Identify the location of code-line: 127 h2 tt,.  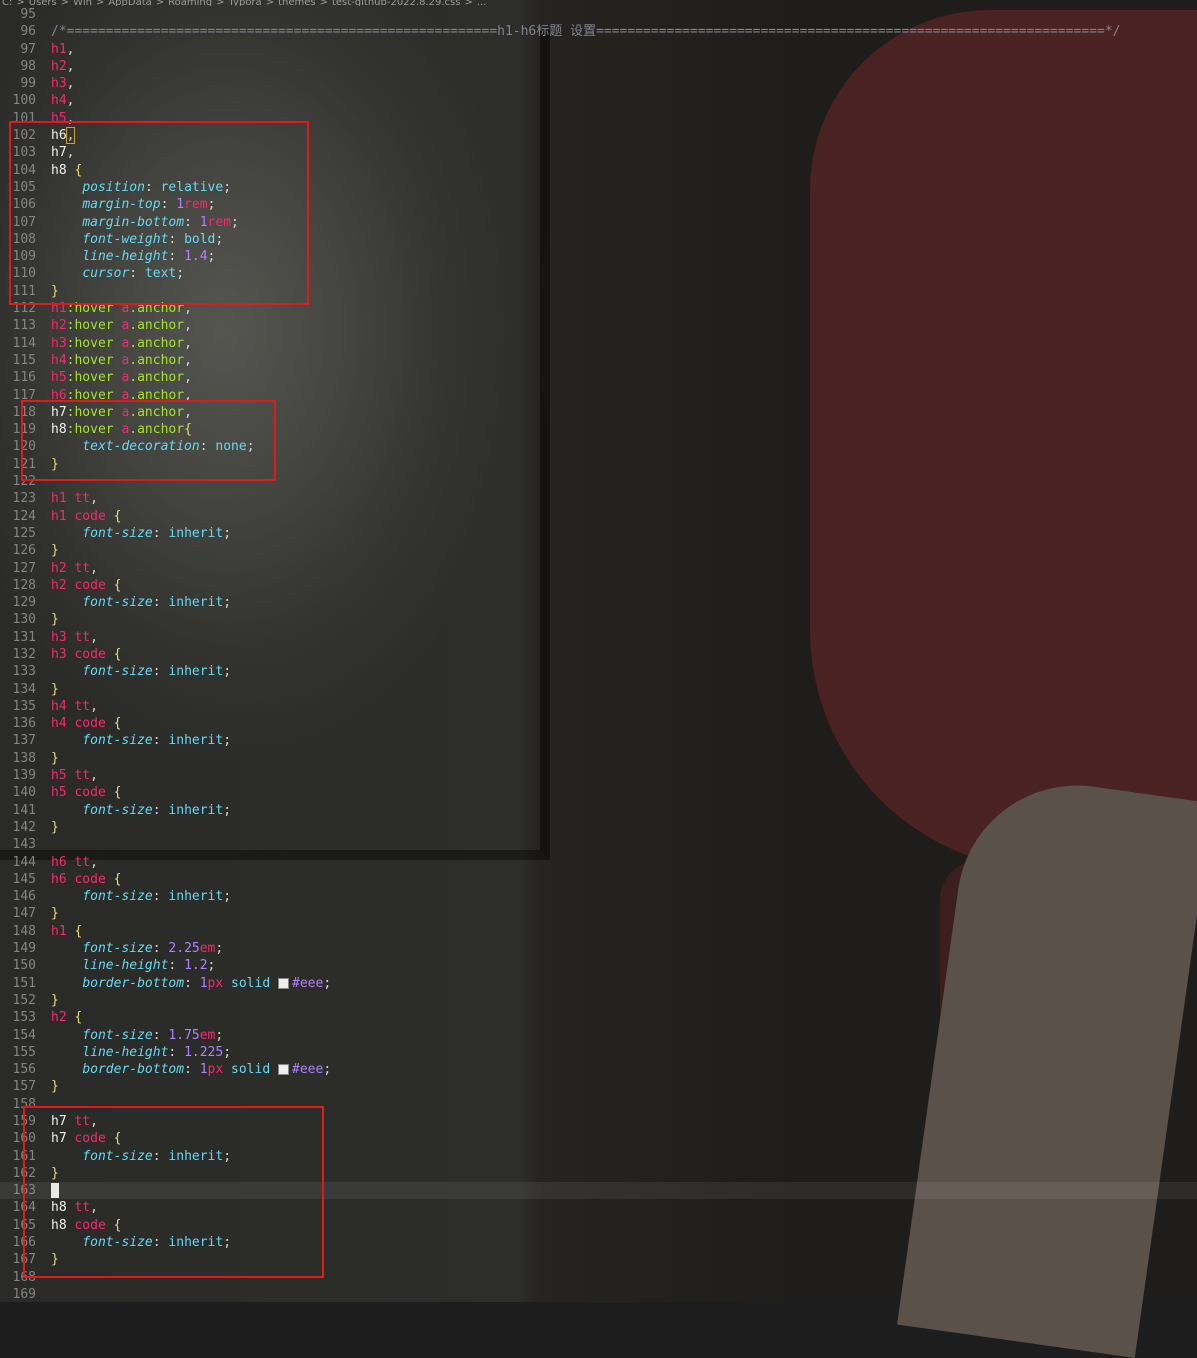
(598, 568).